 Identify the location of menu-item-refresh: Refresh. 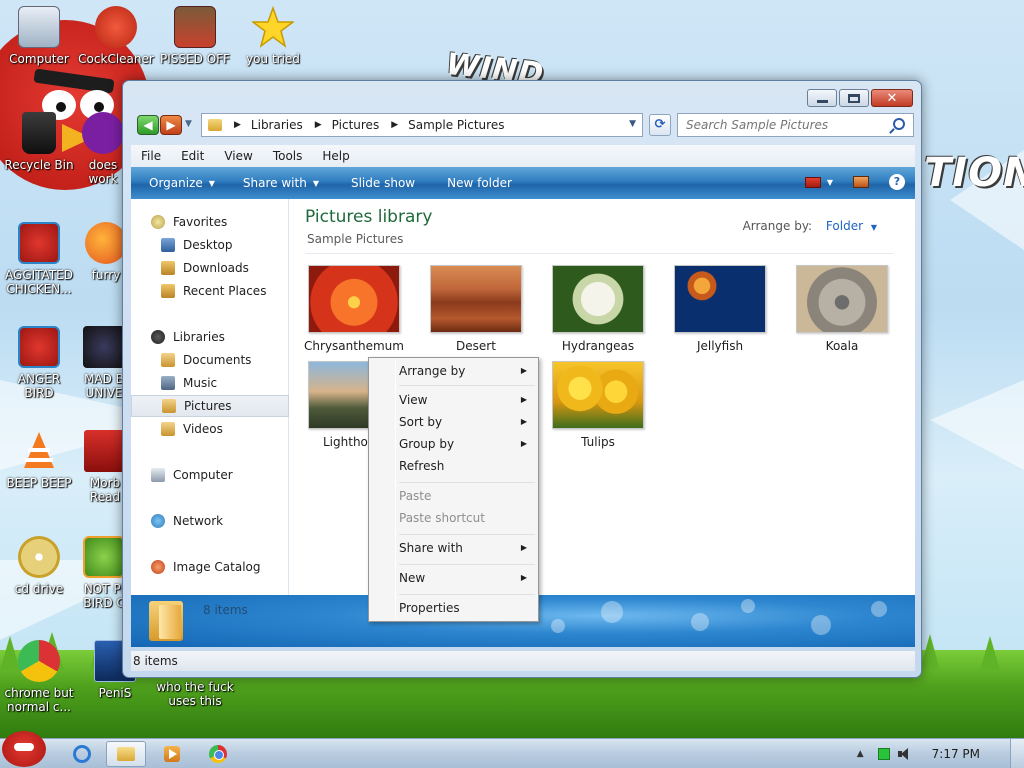
(468, 466).